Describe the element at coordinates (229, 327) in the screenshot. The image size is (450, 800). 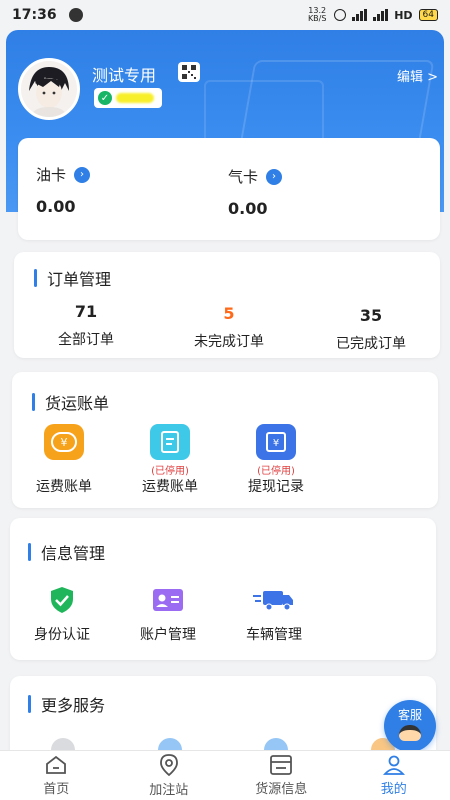
I see `pending-orders: 5 未完成订单` at that location.